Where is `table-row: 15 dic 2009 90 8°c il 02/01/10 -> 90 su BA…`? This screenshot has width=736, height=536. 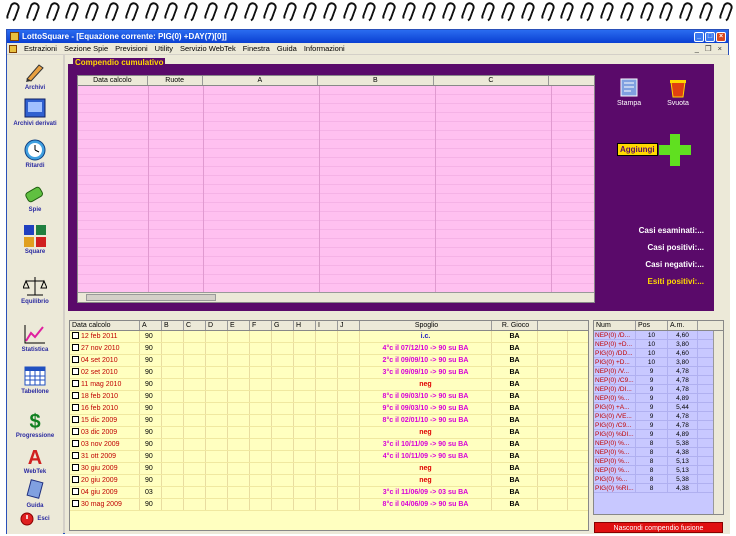 table-row: 15 dic 2009 90 8°c il 02/01/10 -> 90 su BA… is located at coordinates (329, 421).